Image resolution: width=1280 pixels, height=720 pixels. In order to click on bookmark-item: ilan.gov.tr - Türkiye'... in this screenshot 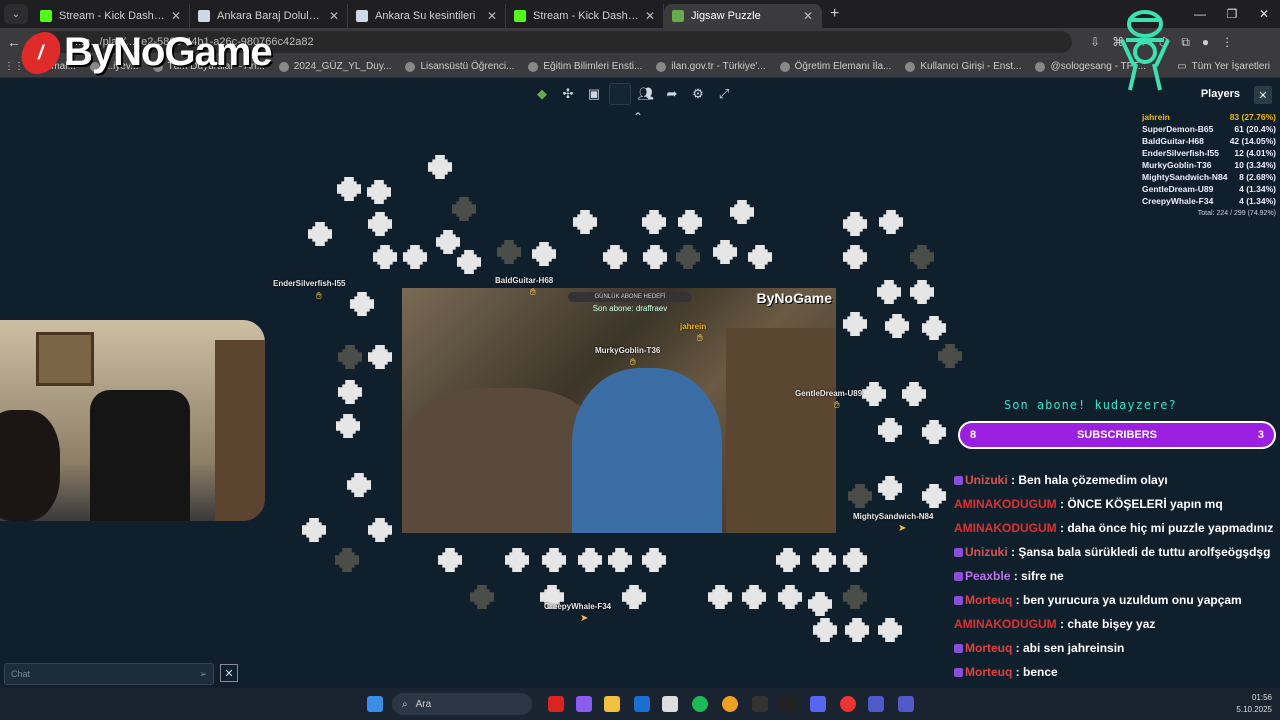, I will do `click(711, 66)`.